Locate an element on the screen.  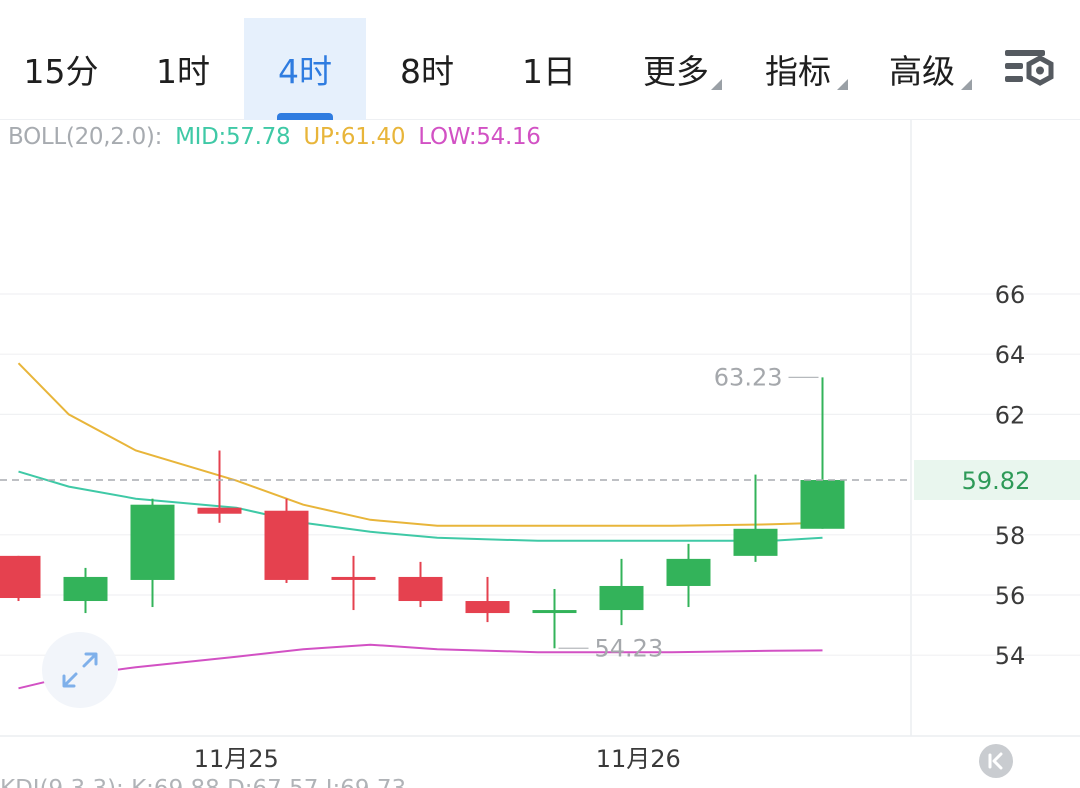
expand-arrows-icon is located at coordinates (80, 670).